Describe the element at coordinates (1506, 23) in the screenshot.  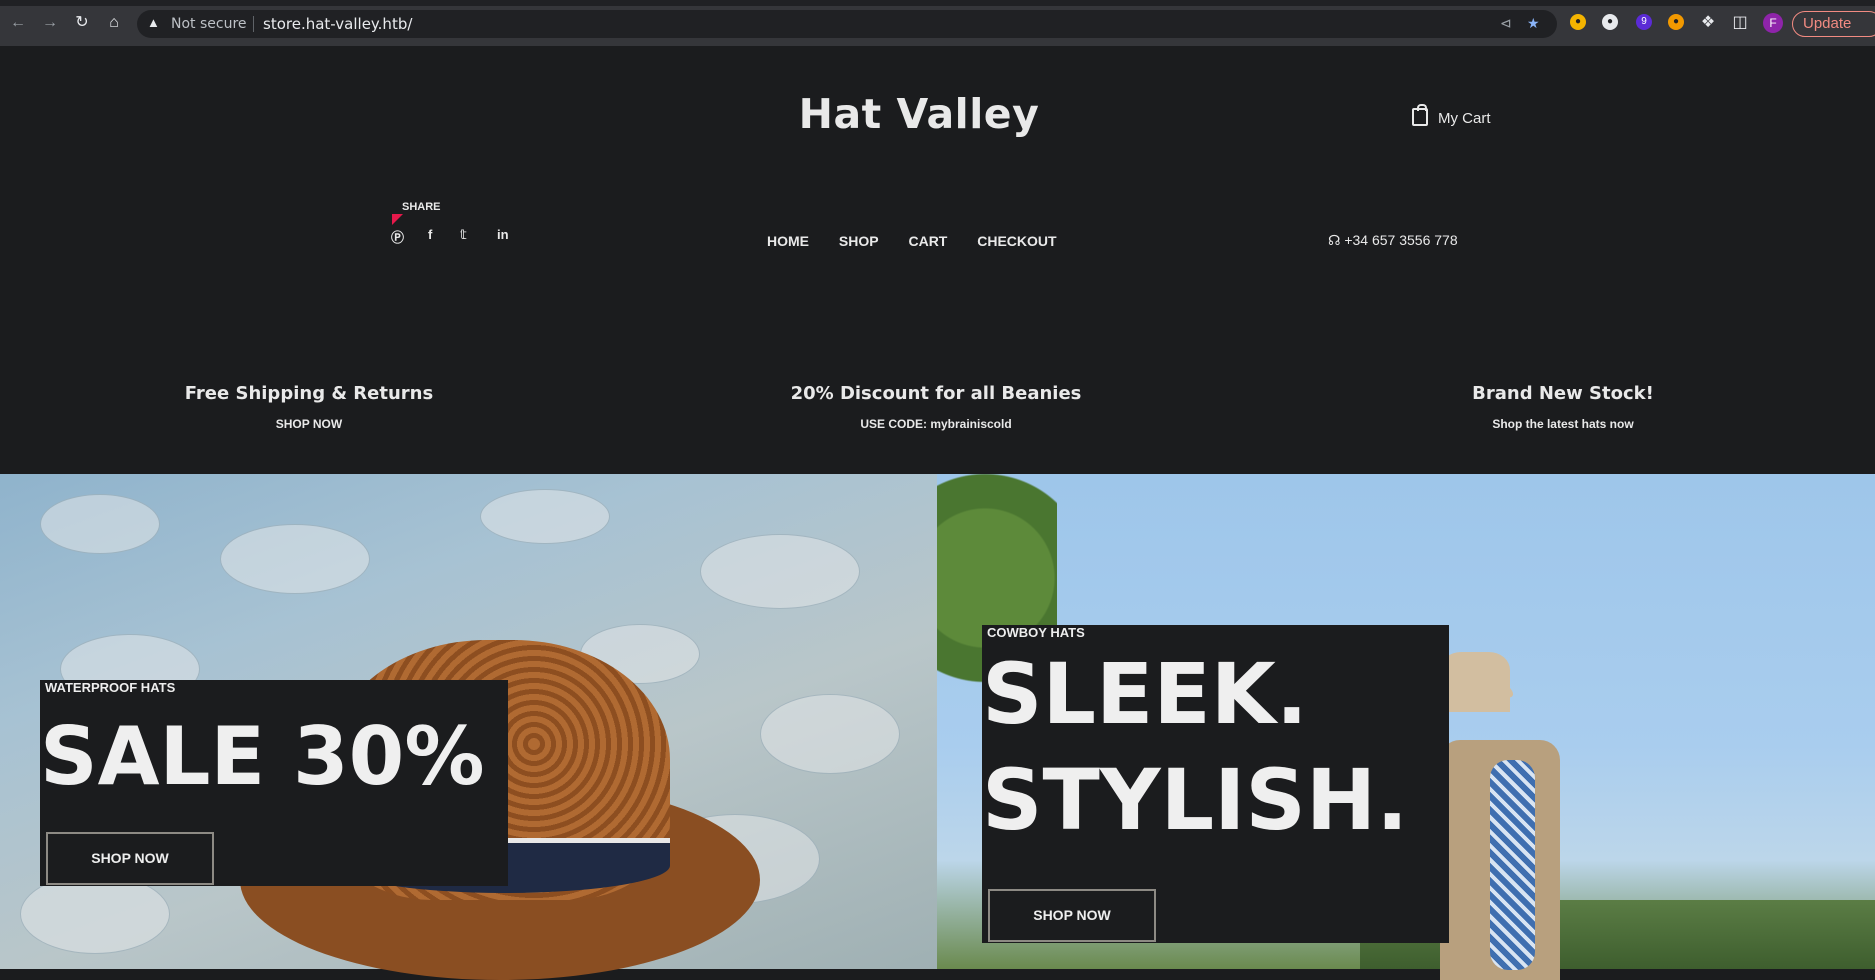
I see `share-icon: ⊲` at that location.